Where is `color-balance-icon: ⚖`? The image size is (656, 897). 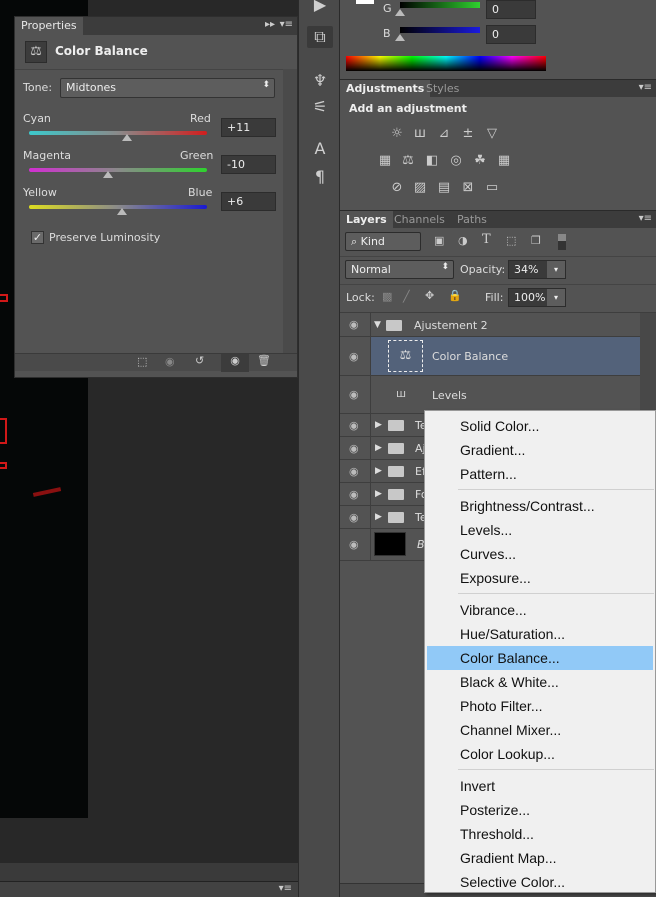
color-balance-icon: ⚖ is located at coordinates (408, 161).